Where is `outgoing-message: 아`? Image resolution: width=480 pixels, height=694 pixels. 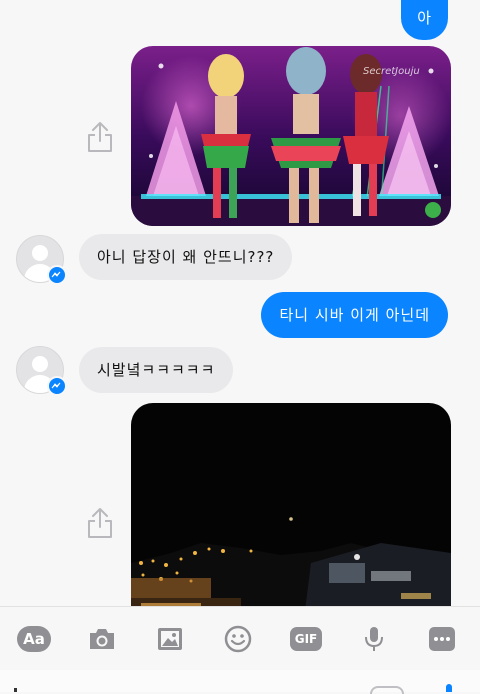
outgoing-message: 아 is located at coordinates (424, 20).